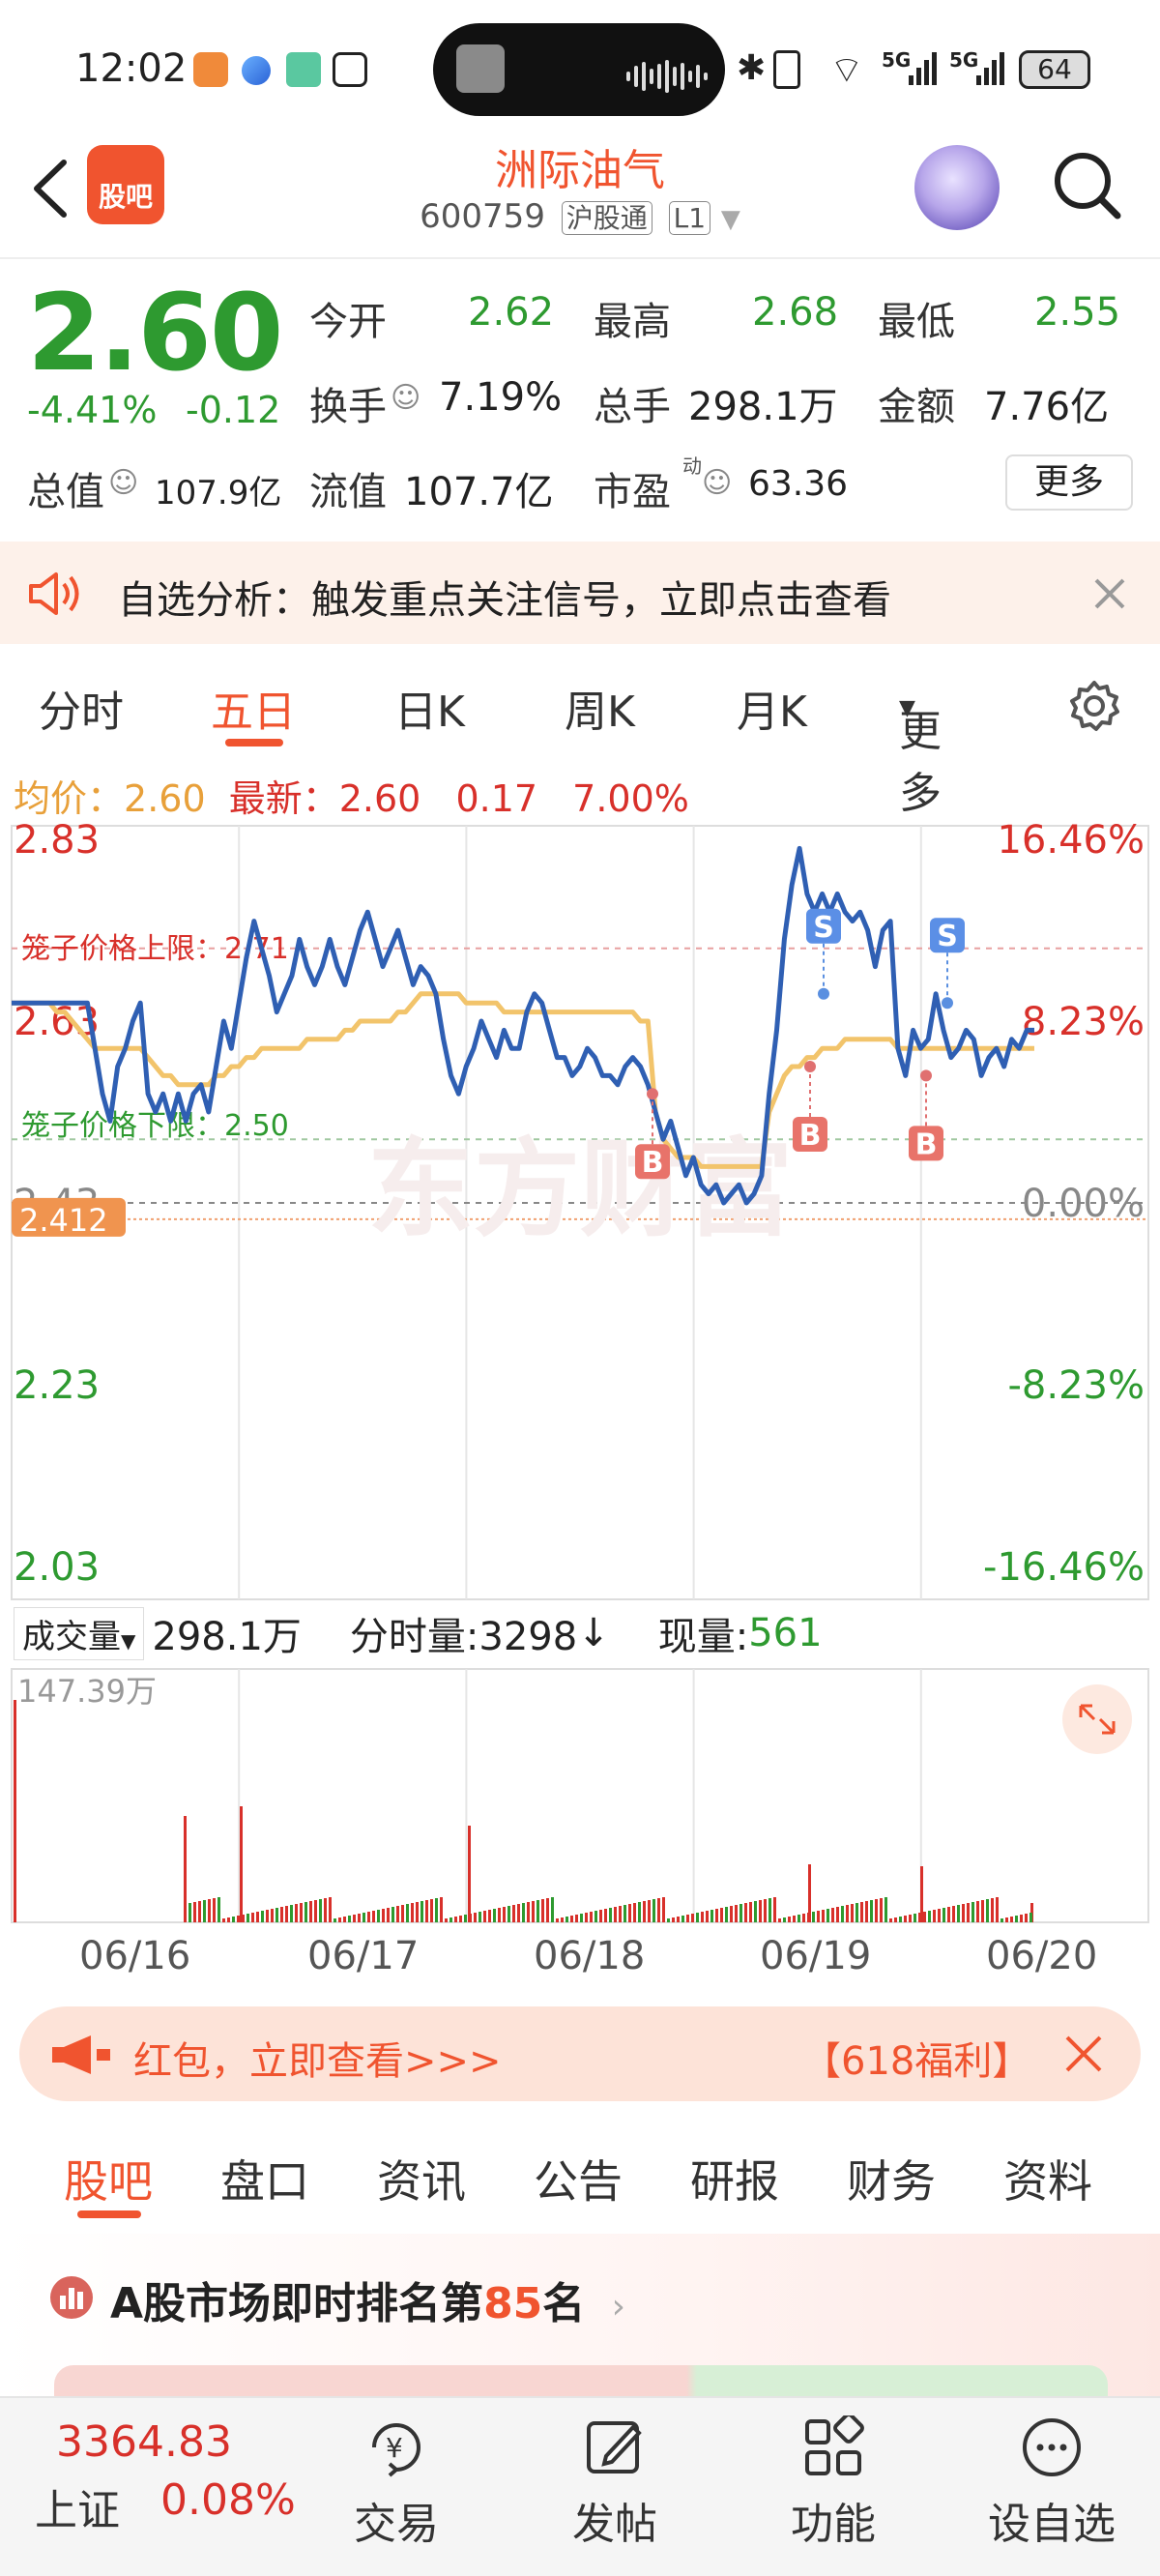 This screenshot has height=2576, width=1160. Describe the element at coordinates (580, 2053) in the screenshot. I see `promo-banner: 红包，立即查看>>> 【618福利】` at that location.